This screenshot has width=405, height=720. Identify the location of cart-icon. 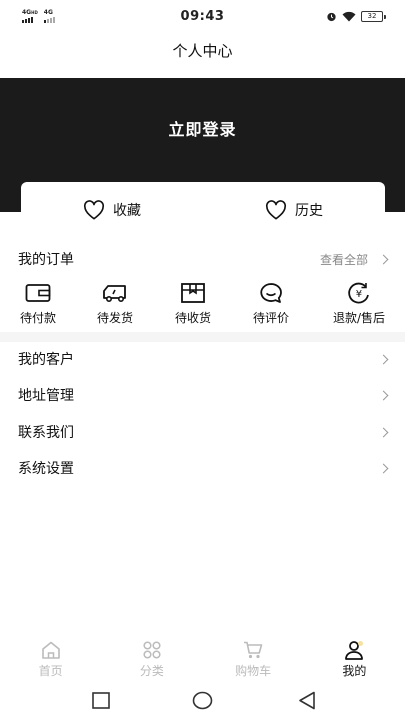
(253, 650).